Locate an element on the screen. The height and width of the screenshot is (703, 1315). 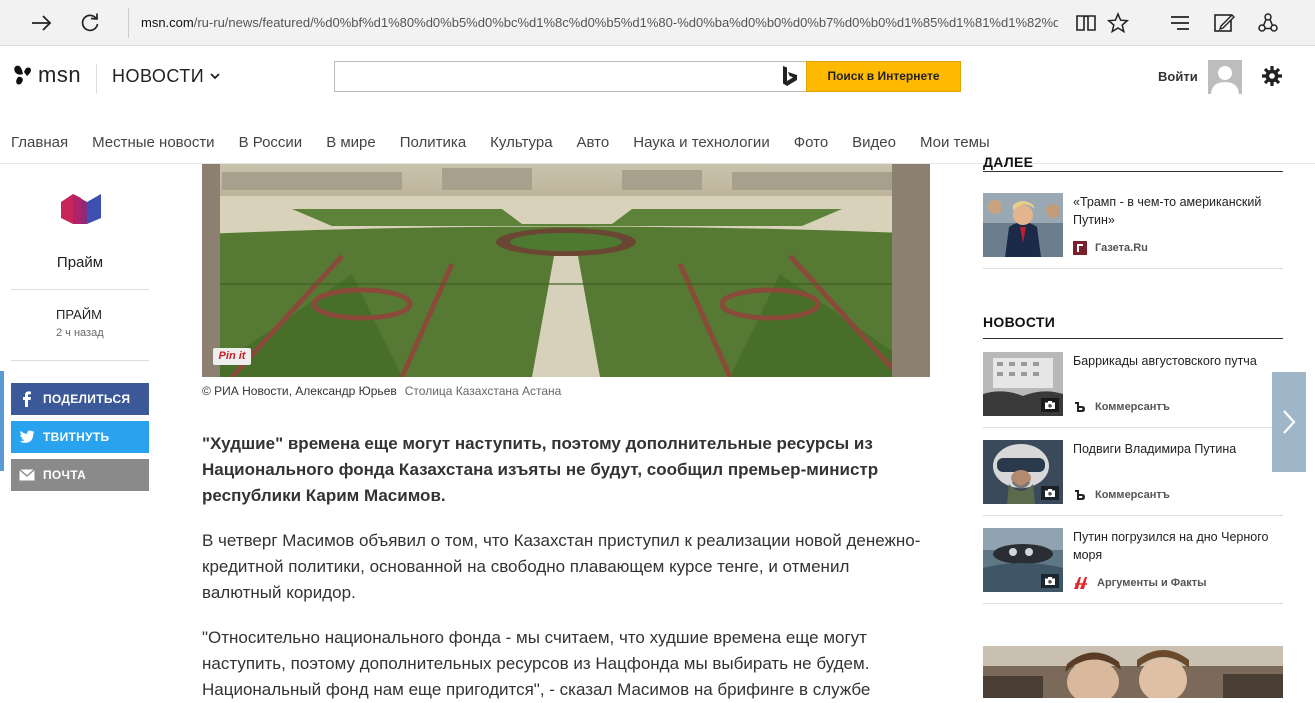
publish-time: 2 ч назад is located at coordinates (80, 333).